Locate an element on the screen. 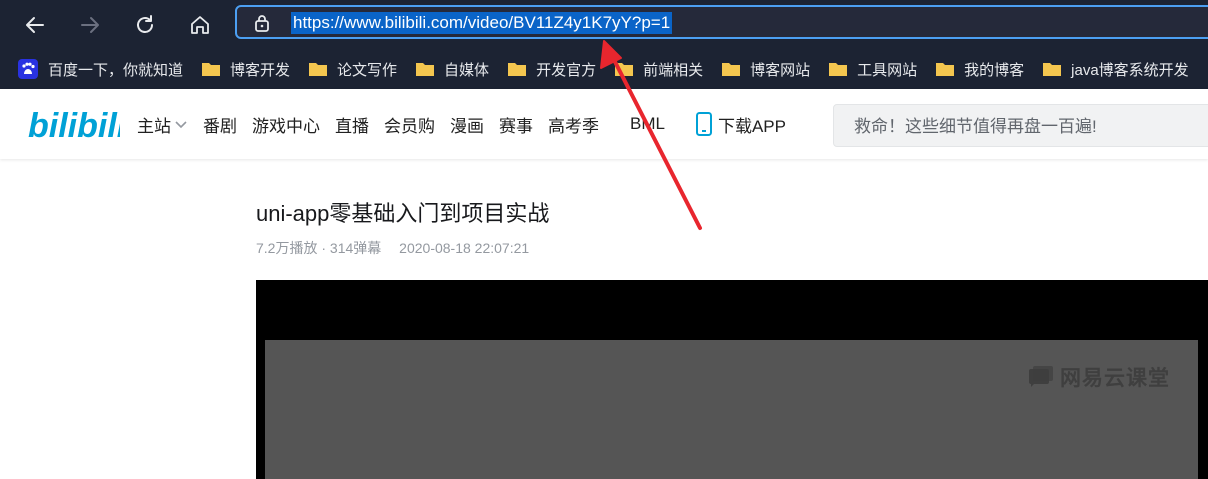 The width and height of the screenshot is (1208, 479). main-nav: 主站 番剧 游戏中心 直播 会员购 漫画 赛事 高考季 BML 下载APP is located at coordinates (469, 124).